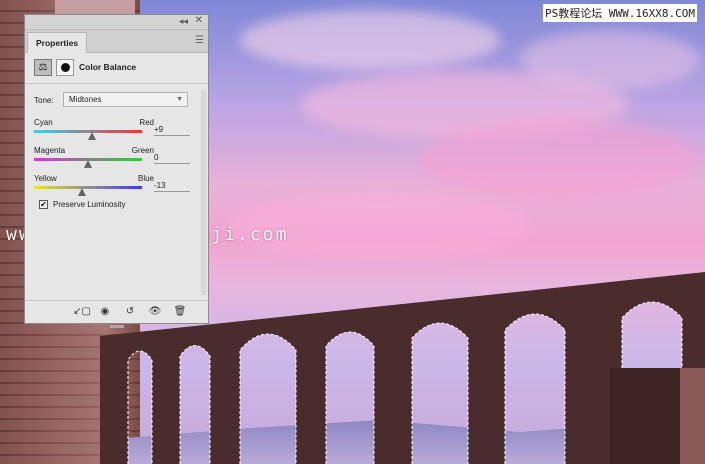 This screenshot has height=464, width=705. I want to click on slider-left-label: Cyan, so click(43, 122).